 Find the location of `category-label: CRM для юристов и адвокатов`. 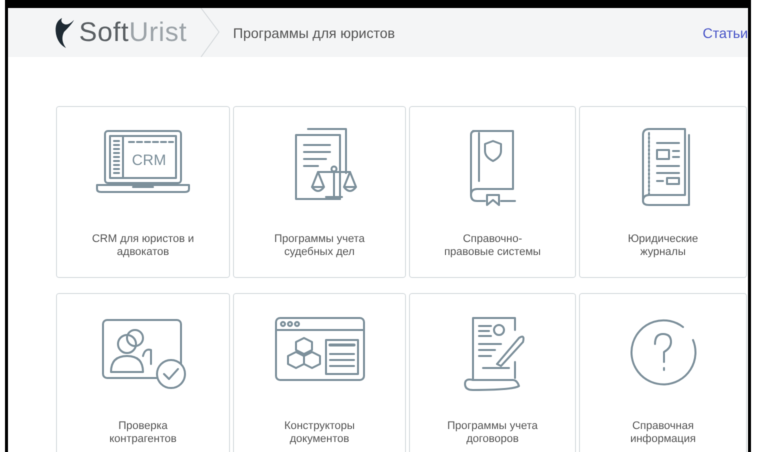

category-label: CRM для юристов и адвокатов is located at coordinates (143, 246).